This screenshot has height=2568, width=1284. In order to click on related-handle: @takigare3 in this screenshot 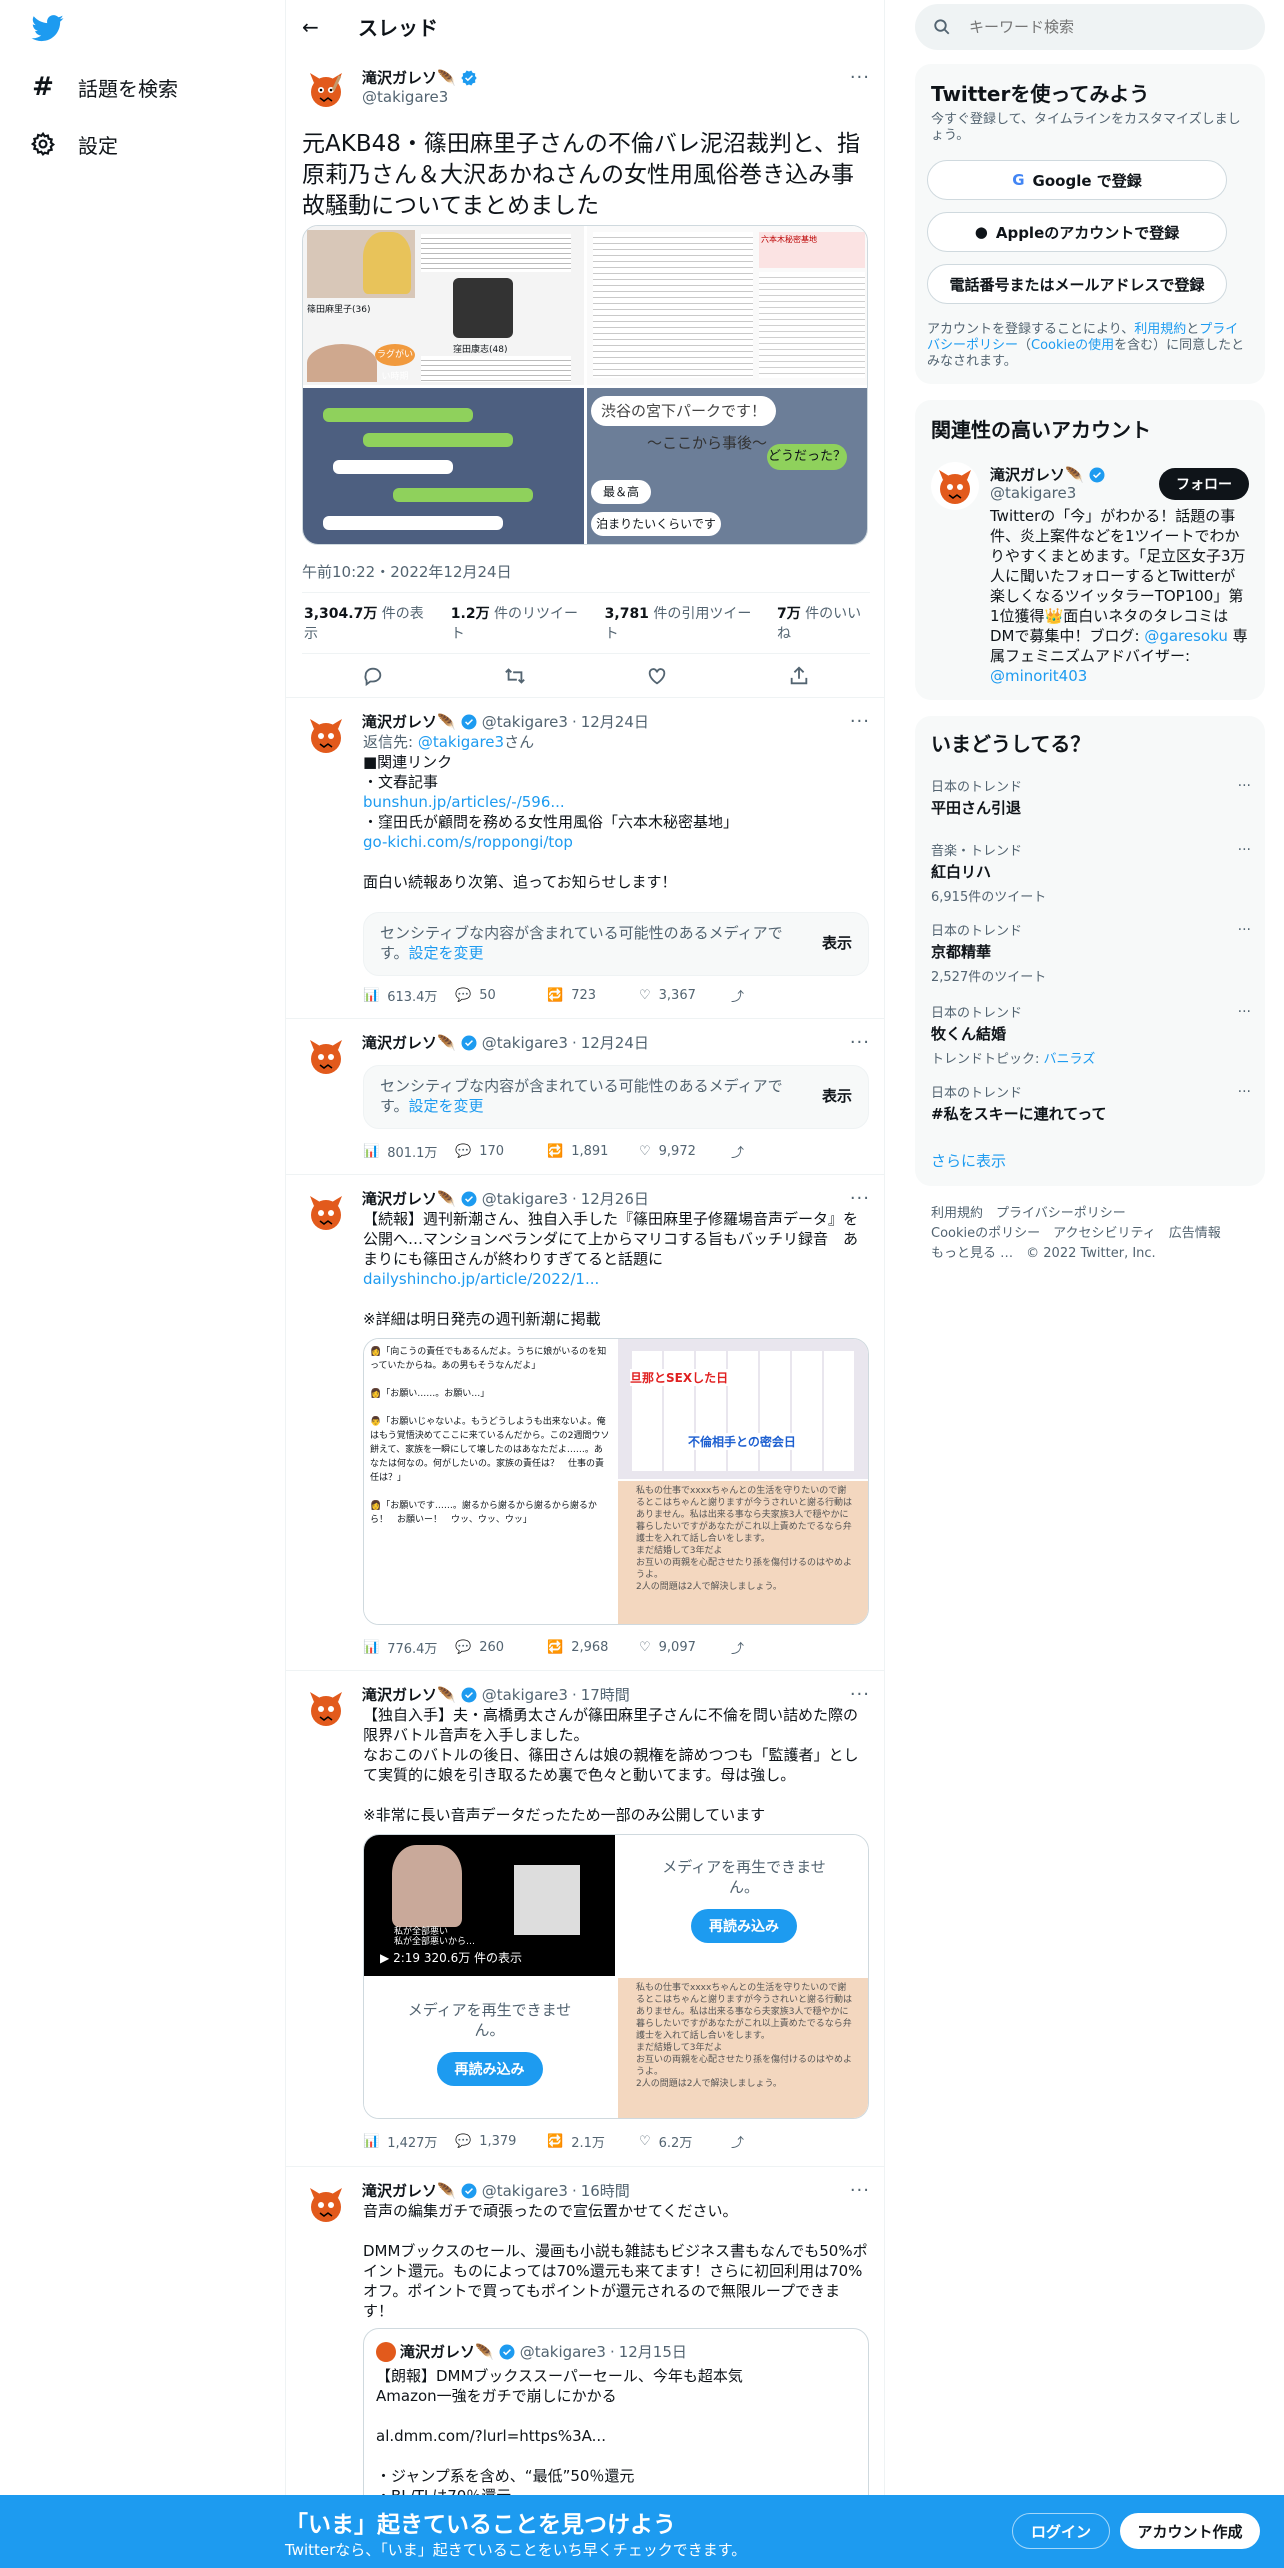, I will do `click(1033, 493)`.